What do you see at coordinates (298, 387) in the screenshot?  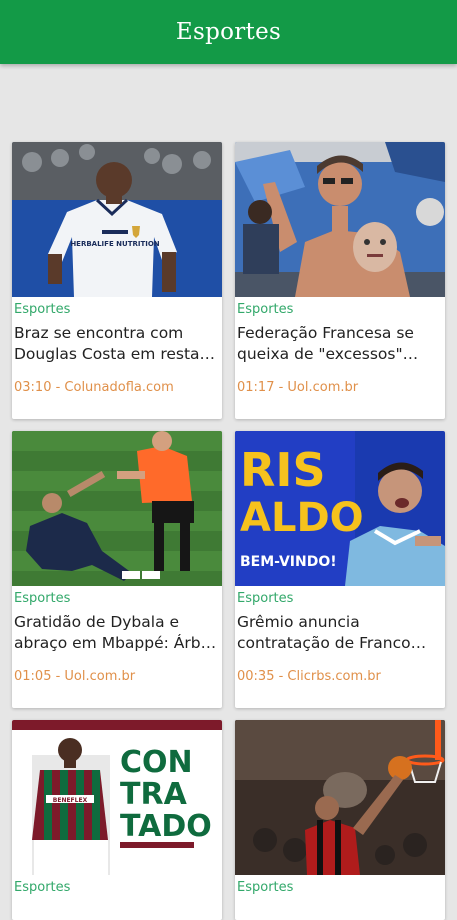 I see `news-meta: 01:17 - Uol.com.br` at bounding box center [298, 387].